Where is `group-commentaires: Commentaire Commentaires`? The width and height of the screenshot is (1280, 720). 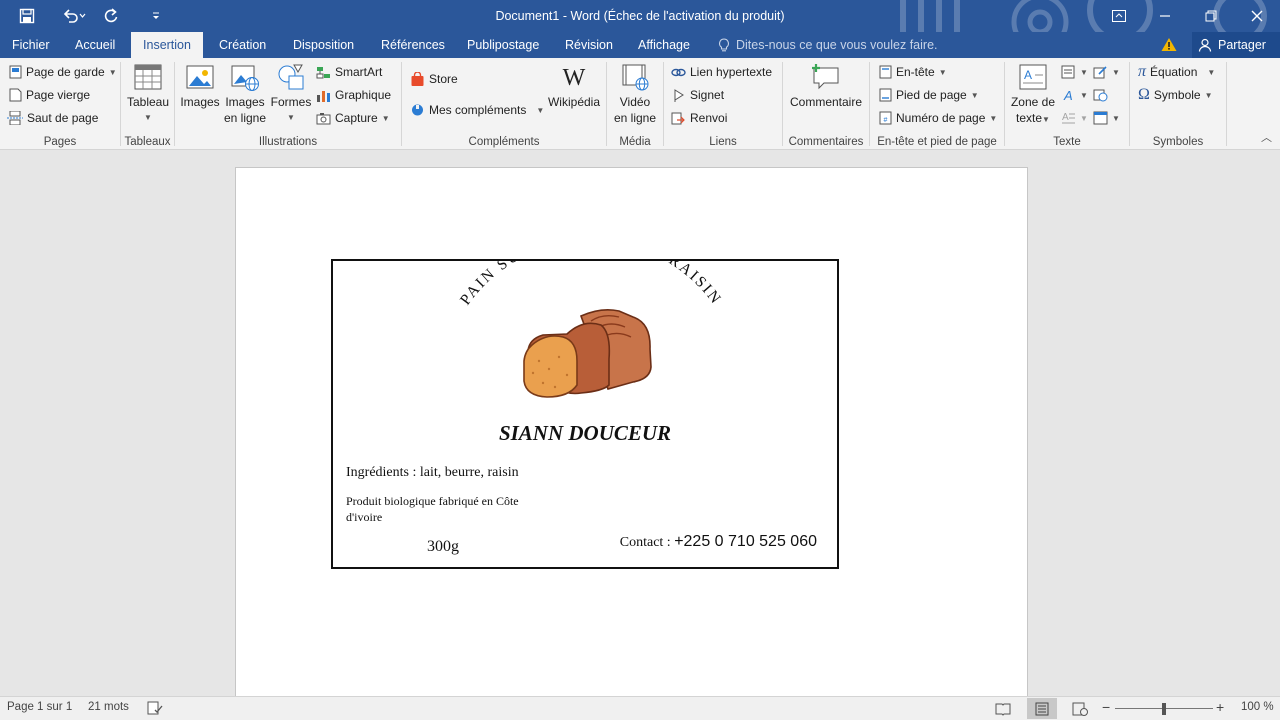 group-commentaires: Commentaire Commentaires is located at coordinates (826, 104).